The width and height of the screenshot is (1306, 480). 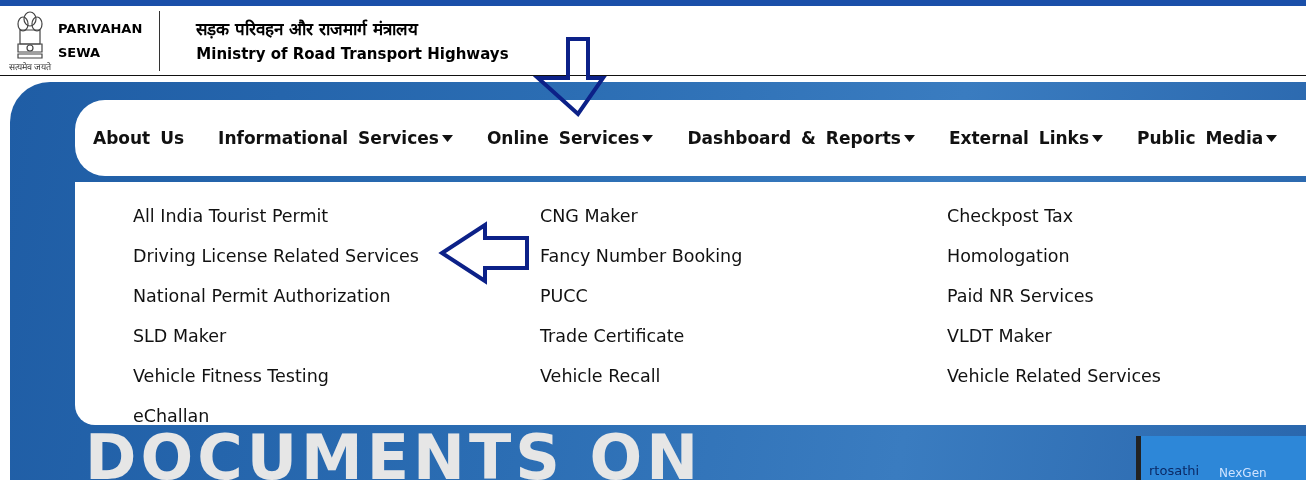 I want to click on nav-menu-item: About Us, so click(x=139, y=138).